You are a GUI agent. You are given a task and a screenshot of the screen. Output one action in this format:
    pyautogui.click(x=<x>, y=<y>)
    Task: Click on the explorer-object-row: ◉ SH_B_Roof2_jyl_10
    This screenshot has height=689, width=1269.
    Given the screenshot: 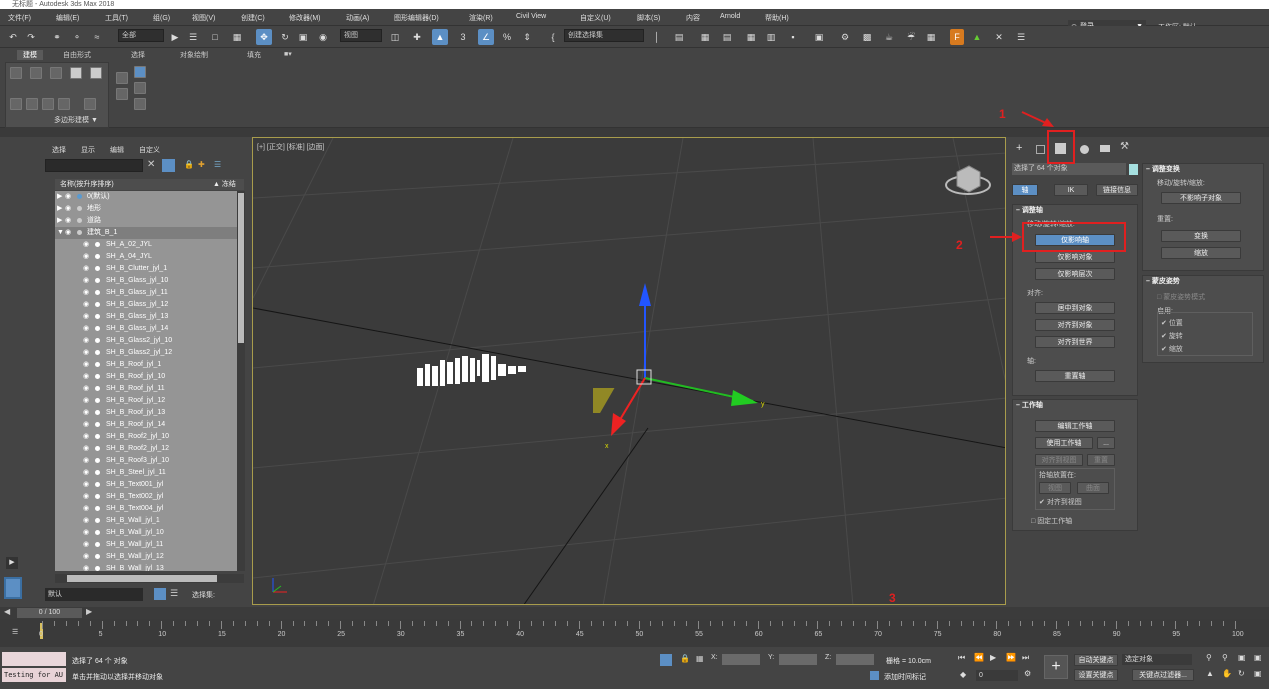 What is the action you would take?
    pyautogui.click(x=146, y=437)
    